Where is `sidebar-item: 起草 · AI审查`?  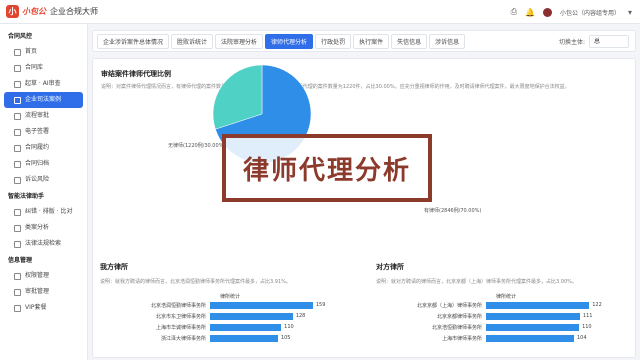
sidebar-item: 起草 · AI审查 is located at coordinates (43, 84).